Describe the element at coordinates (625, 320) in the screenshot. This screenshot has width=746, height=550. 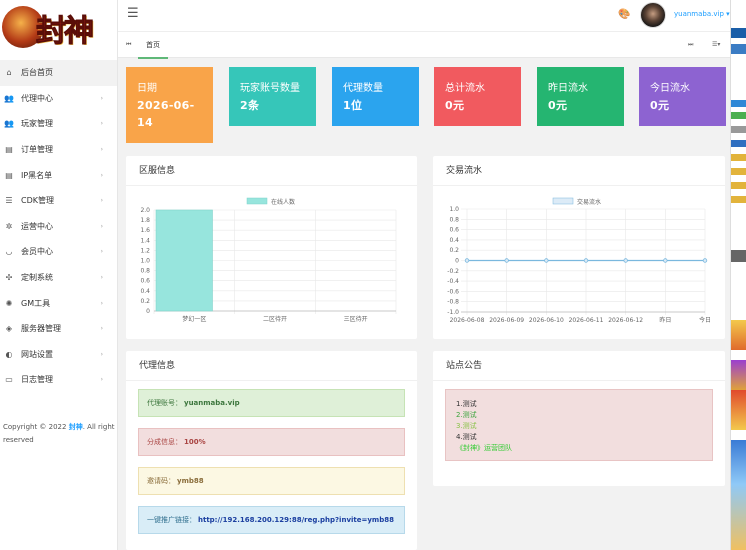
I see `x-tick-label: 2026-06-12` at that location.